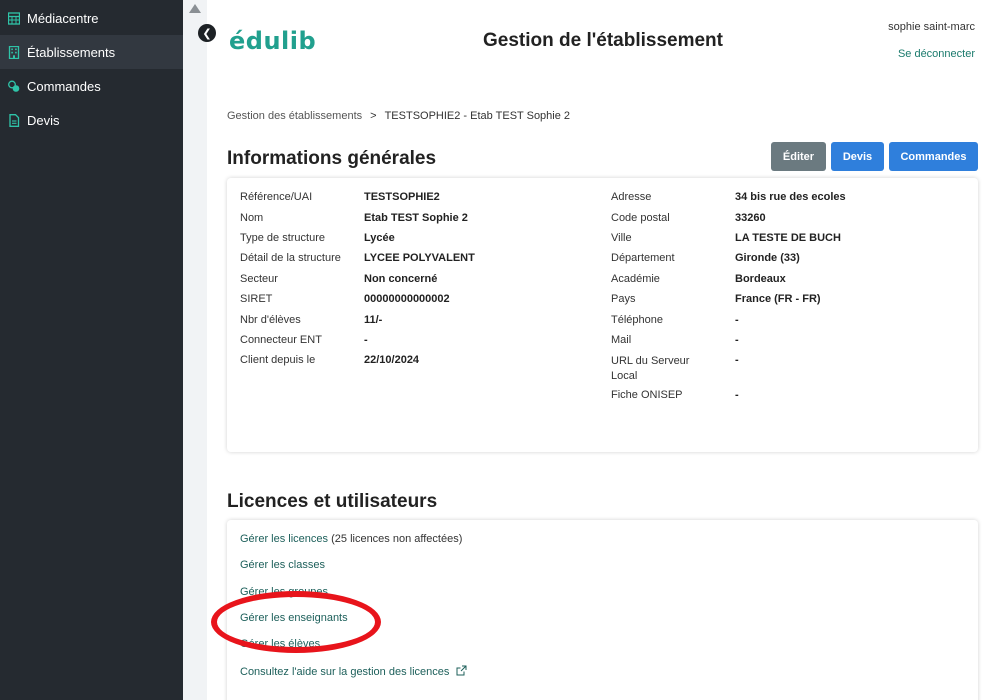 This screenshot has height=700, width=999. What do you see at coordinates (933, 156) in the screenshot?
I see `commandes-button: Commandes` at bounding box center [933, 156].